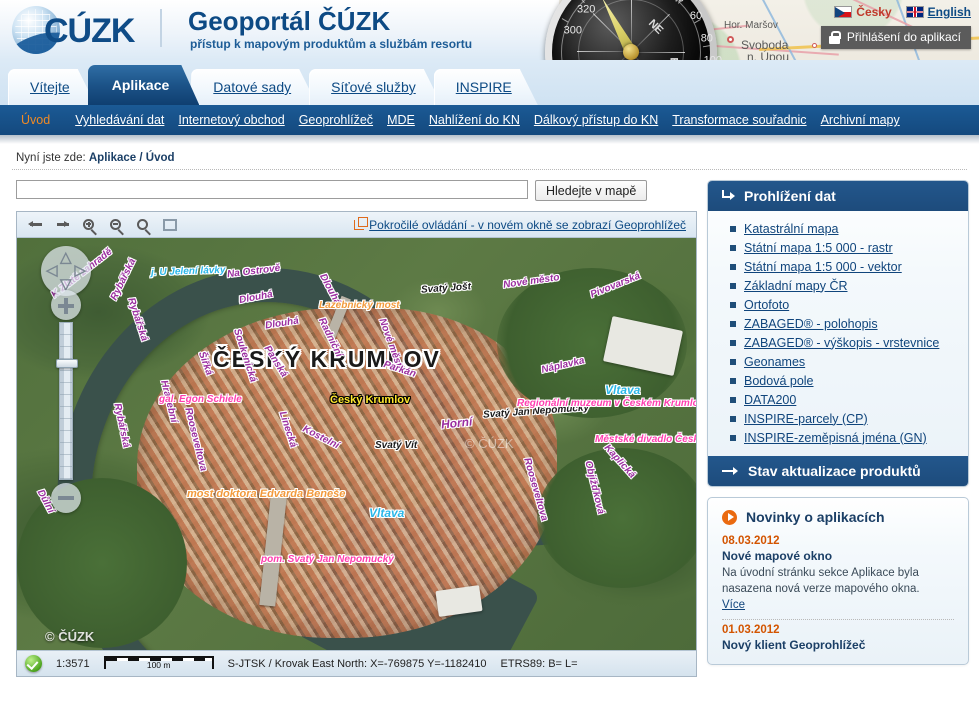 The width and height of the screenshot is (979, 710). What do you see at coordinates (254, 87) in the screenshot?
I see `tab-datove-sady: Datové sady` at bounding box center [254, 87].